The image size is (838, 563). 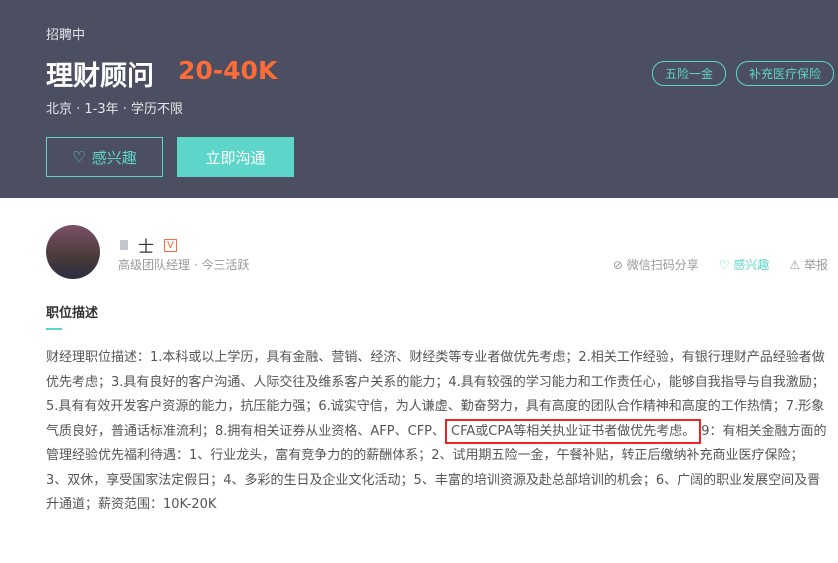 I want to click on chat-button: 立即沟通, so click(x=235, y=157).